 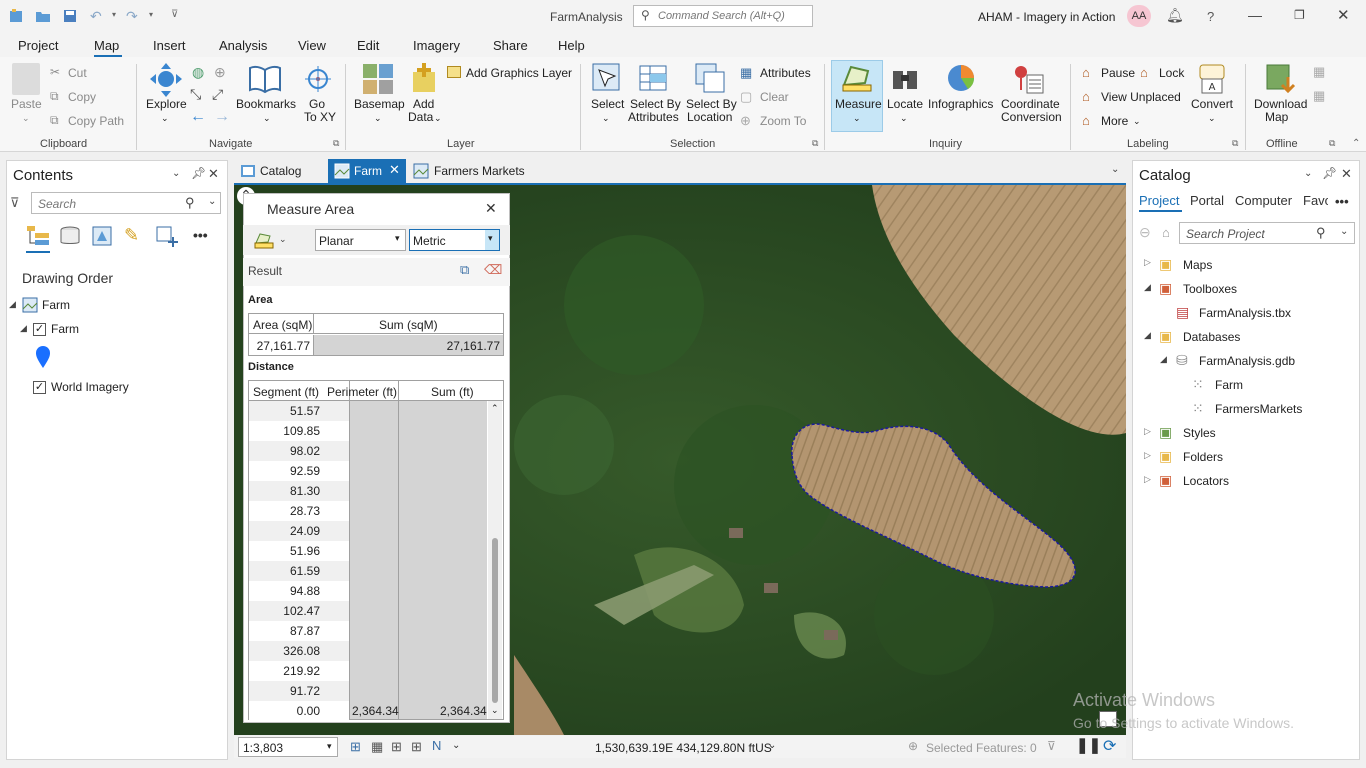 What do you see at coordinates (858, 104) in the screenshot?
I see `measure-button: Measure` at bounding box center [858, 104].